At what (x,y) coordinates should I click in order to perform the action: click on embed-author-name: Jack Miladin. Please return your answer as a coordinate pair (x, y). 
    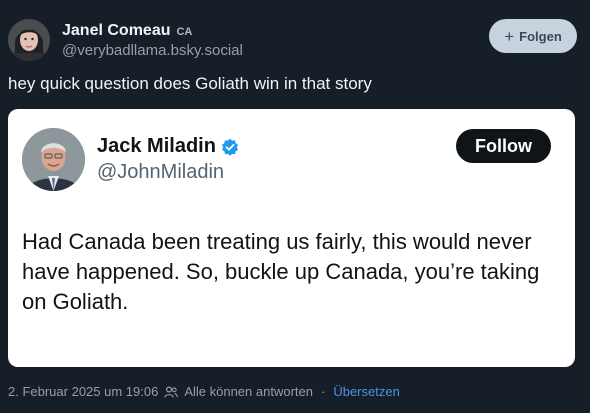
    Looking at the image, I should click on (168, 146).